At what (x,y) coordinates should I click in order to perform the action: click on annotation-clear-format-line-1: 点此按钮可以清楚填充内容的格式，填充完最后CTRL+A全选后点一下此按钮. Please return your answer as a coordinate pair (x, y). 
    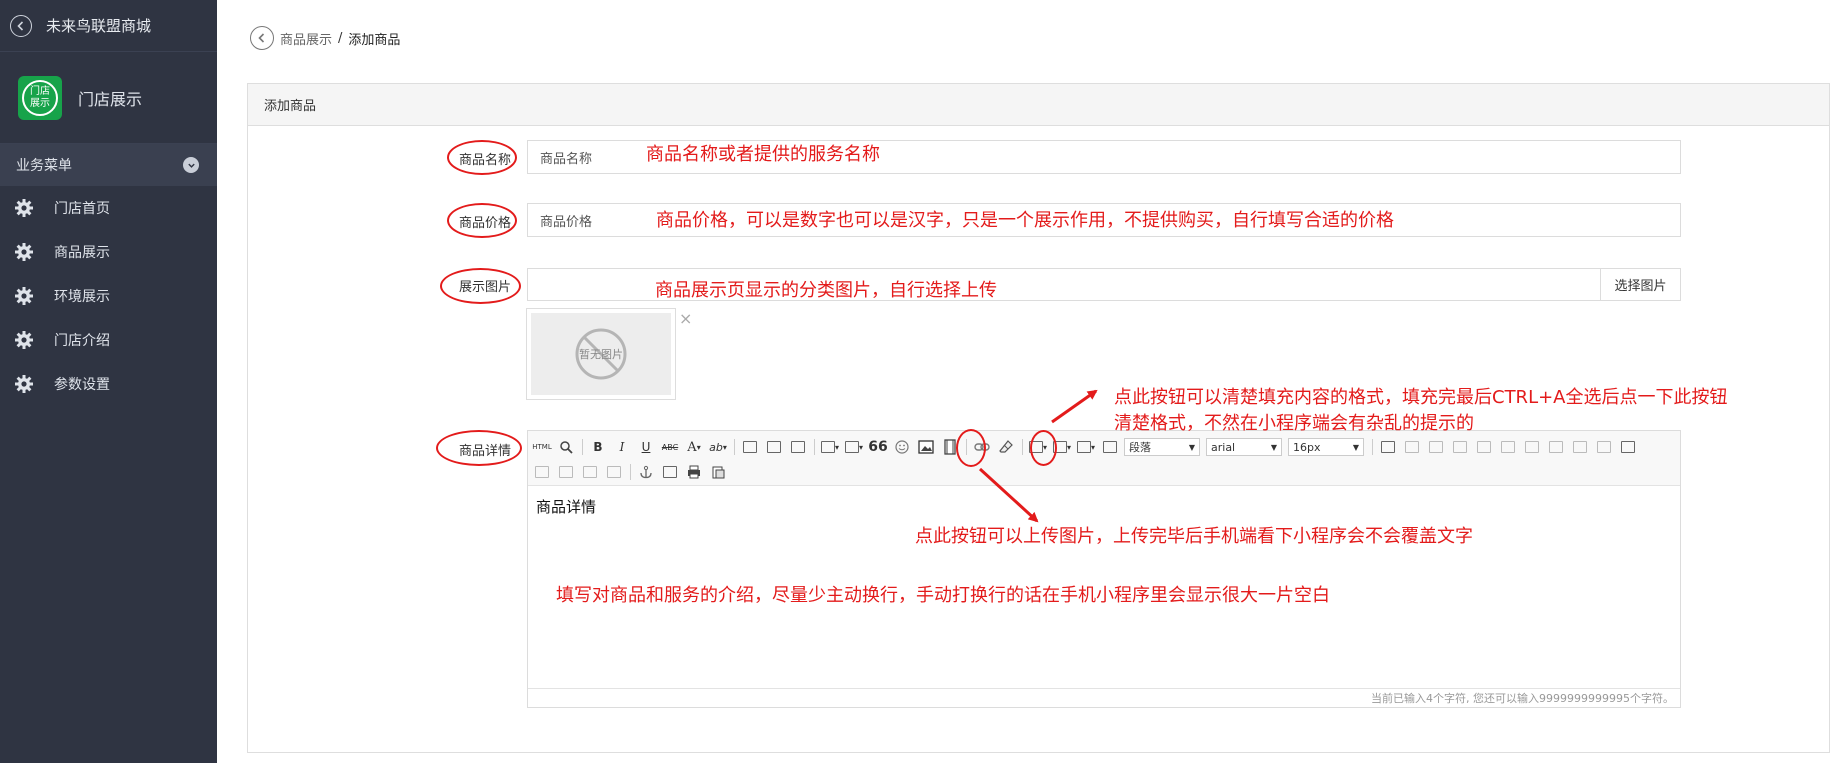
    Looking at the image, I should click on (1421, 397).